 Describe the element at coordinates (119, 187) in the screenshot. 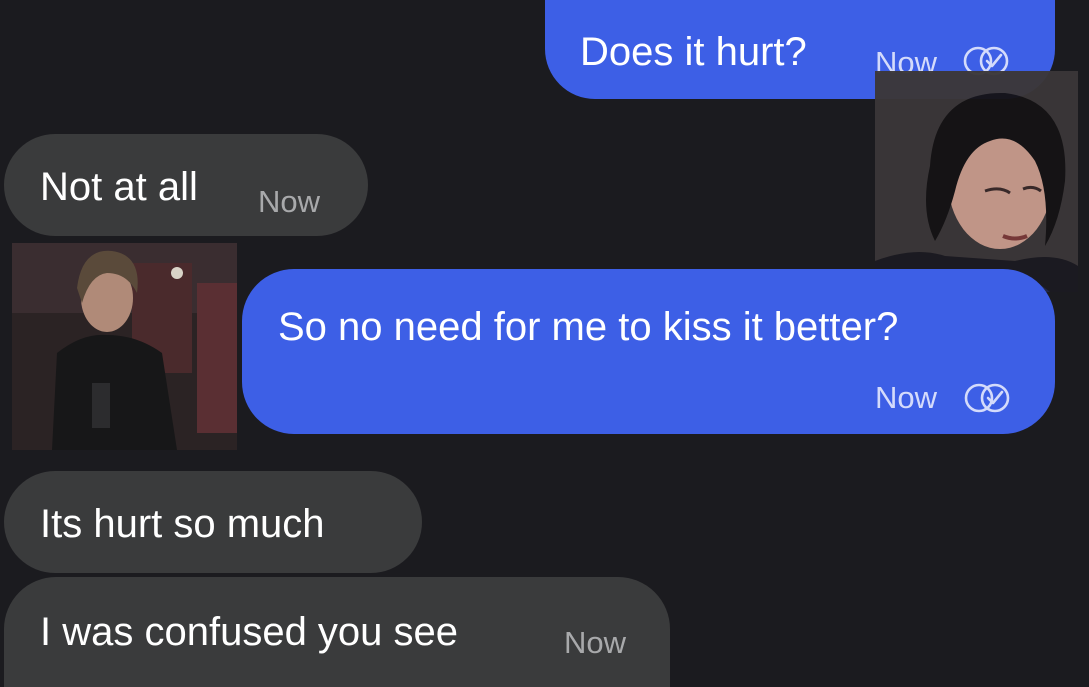

I see `message-text: Not at all` at that location.